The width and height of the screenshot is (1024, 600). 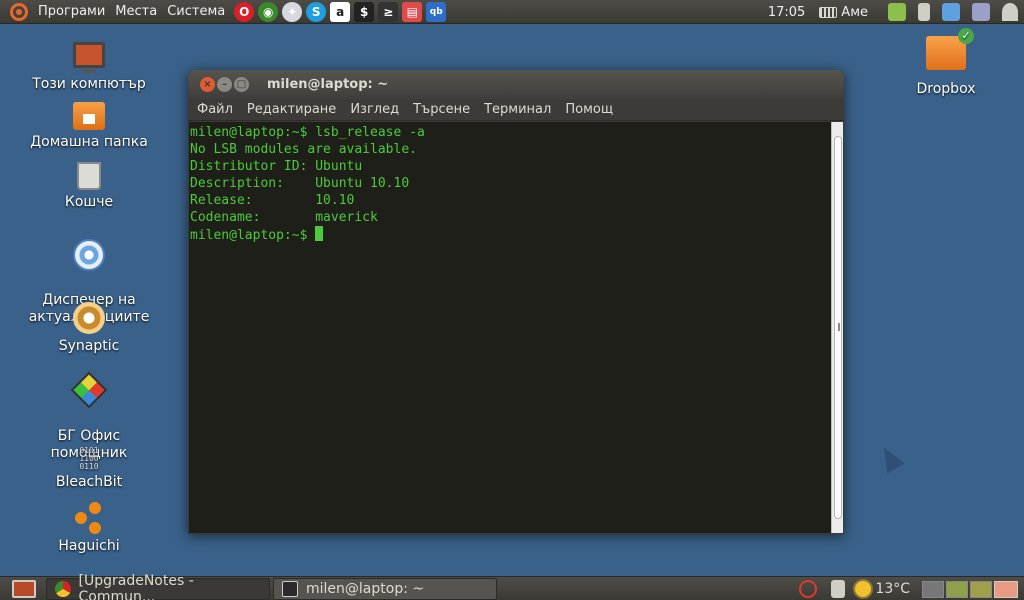 I want to click on desktop-icon-dropbox: ✓ Dropbox, so click(x=946, y=63).